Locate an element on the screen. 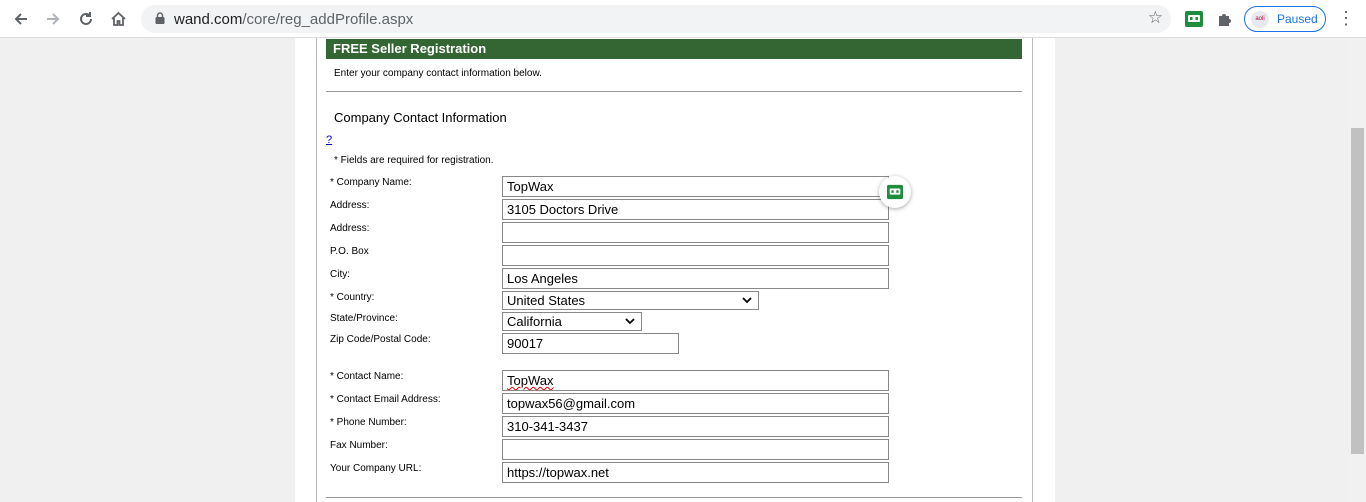 This screenshot has height=502, width=1366. profile-button: aoli Paused is located at coordinates (1285, 19).